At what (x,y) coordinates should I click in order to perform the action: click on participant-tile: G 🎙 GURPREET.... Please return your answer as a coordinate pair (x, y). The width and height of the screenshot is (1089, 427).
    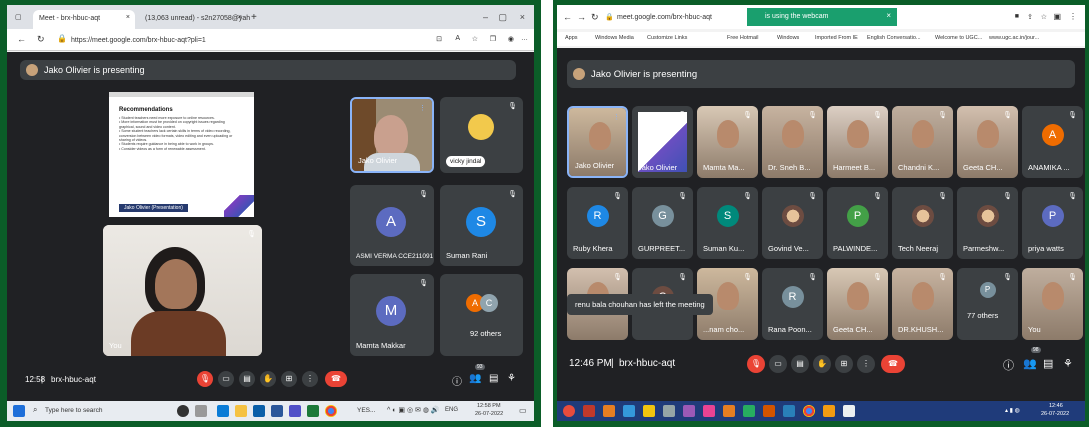
    Looking at the image, I should click on (662, 223).